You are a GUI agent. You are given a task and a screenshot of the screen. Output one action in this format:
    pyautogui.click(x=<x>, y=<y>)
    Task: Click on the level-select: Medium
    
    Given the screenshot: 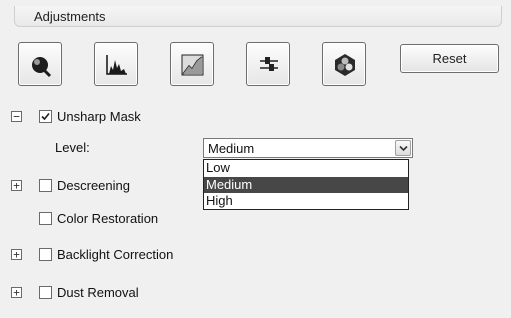 What is the action you would take?
    pyautogui.click(x=308, y=148)
    